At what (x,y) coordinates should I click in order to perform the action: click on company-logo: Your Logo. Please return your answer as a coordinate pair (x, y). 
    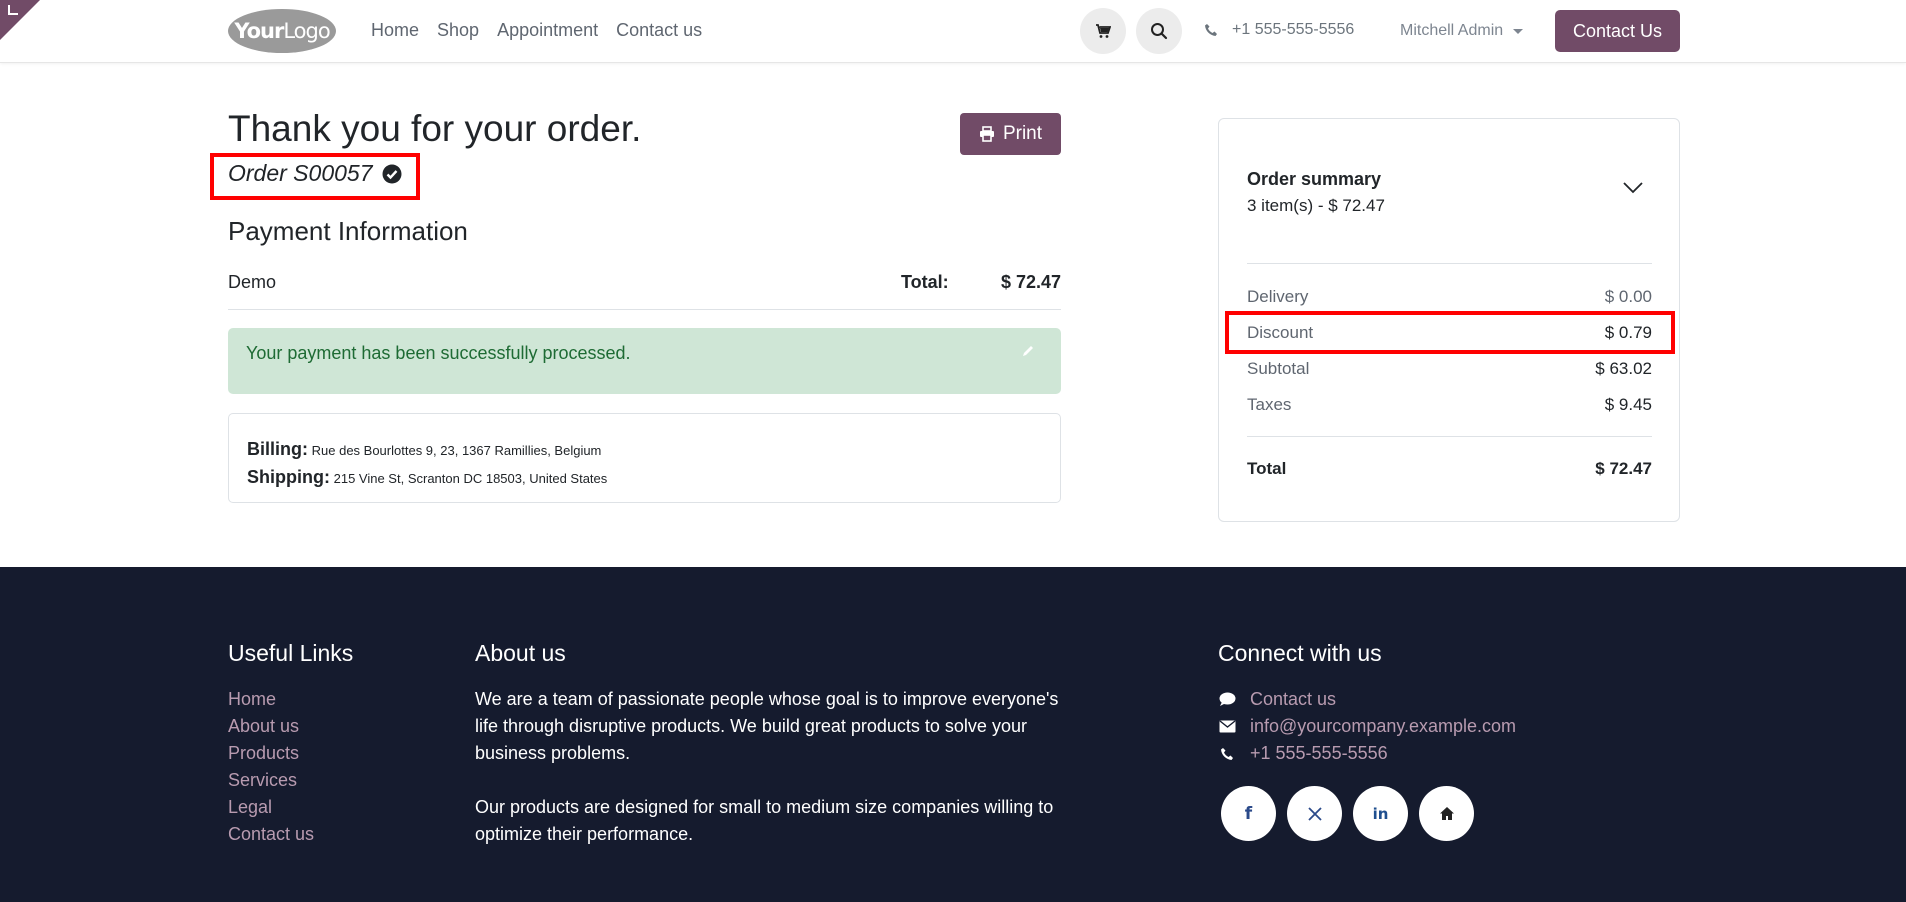
    Looking at the image, I should click on (282, 31).